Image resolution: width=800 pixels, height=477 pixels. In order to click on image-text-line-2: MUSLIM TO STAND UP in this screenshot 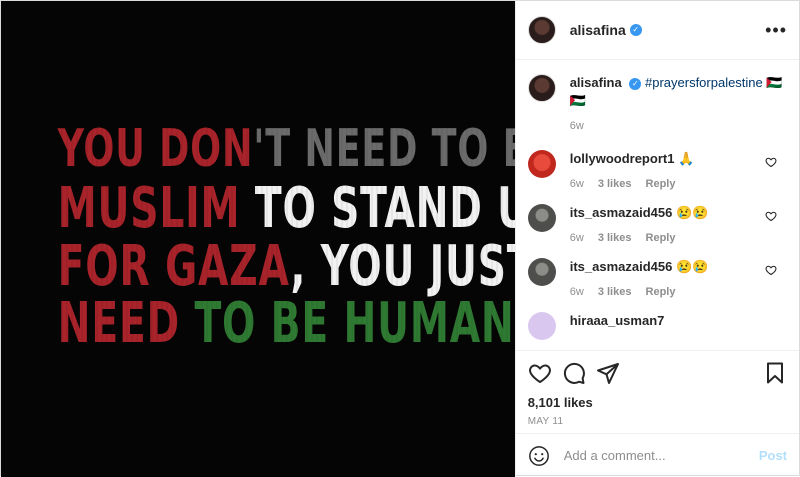, I will do `click(286, 208)`.